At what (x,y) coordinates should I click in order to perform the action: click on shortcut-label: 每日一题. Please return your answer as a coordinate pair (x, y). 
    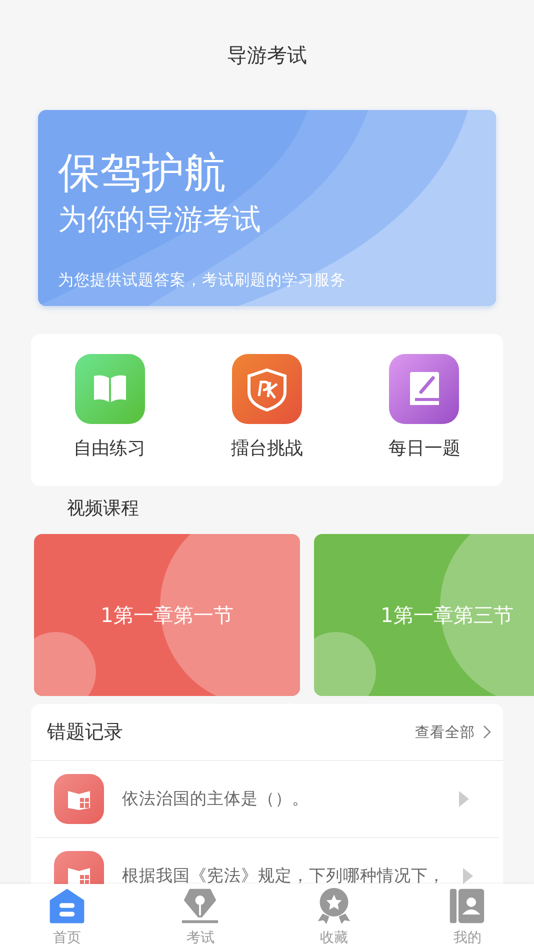
    Looking at the image, I should click on (424, 448).